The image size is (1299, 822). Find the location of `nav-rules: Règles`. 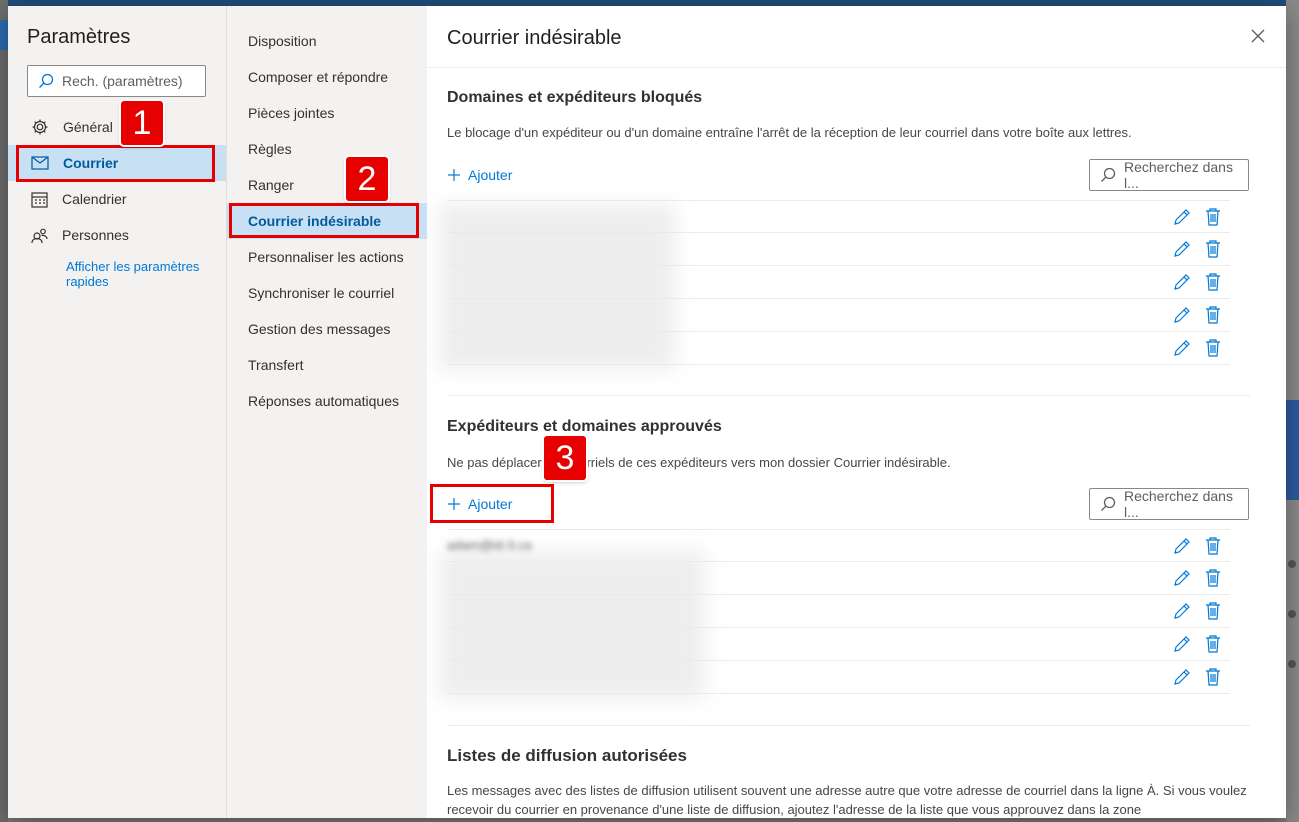

nav-rules: Règles is located at coordinates (327, 149).